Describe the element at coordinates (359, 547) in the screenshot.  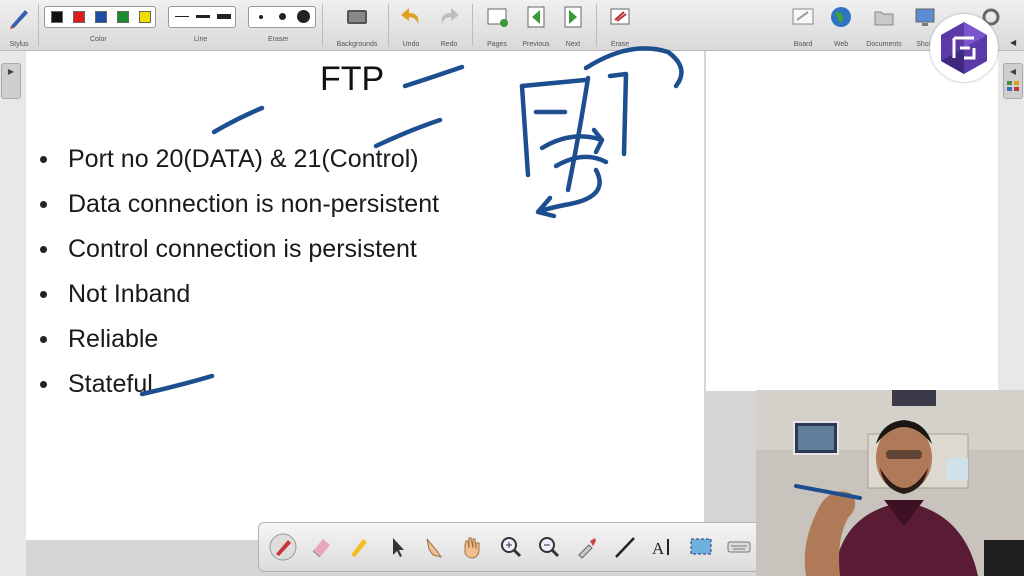
I see `highlighter-icon` at that location.